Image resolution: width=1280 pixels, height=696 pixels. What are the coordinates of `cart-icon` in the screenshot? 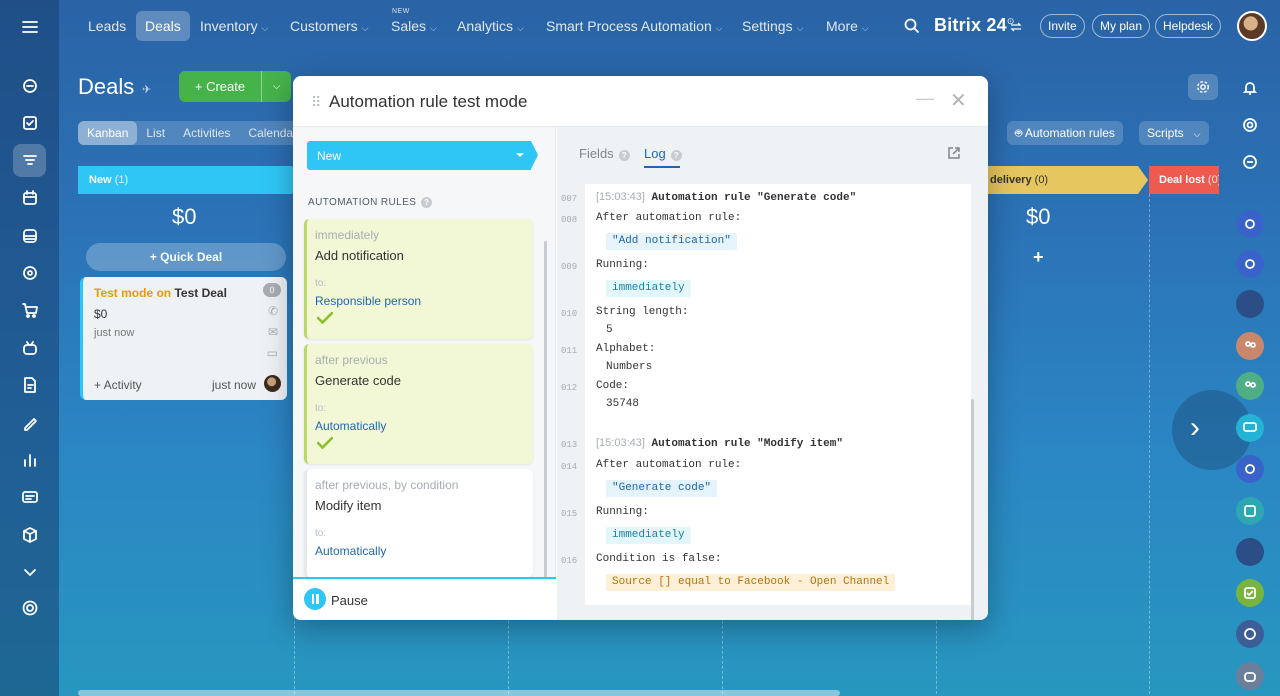 It's located at (29, 309).